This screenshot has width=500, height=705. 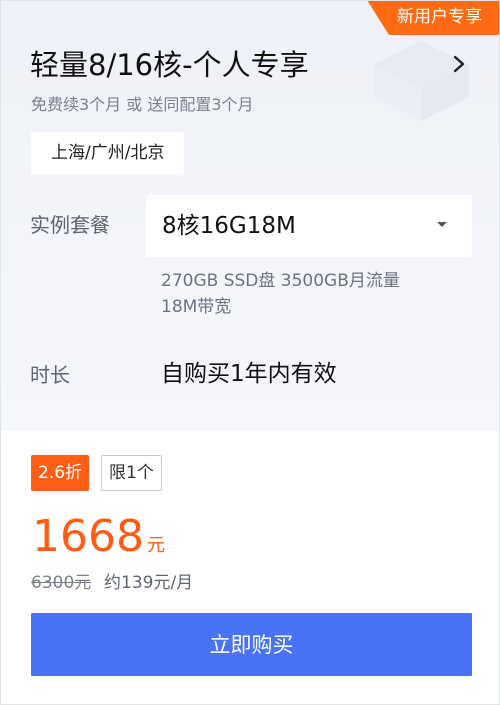 What do you see at coordinates (309, 226) in the screenshot?
I see `plan-select: 8核16G18M` at bounding box center [309, 226].